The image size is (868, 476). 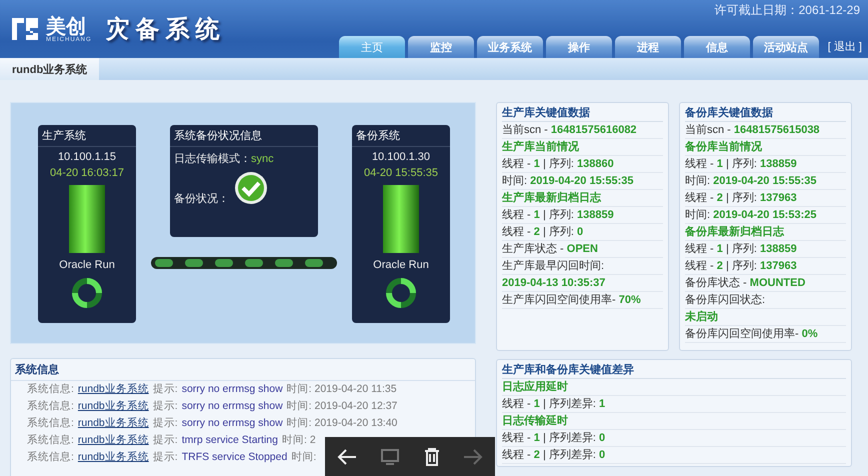 What do you see at coordinates (401, 157) in the screenshot?
I see `ip-address: 10.100.1.30` at bounding box center [401, 157].